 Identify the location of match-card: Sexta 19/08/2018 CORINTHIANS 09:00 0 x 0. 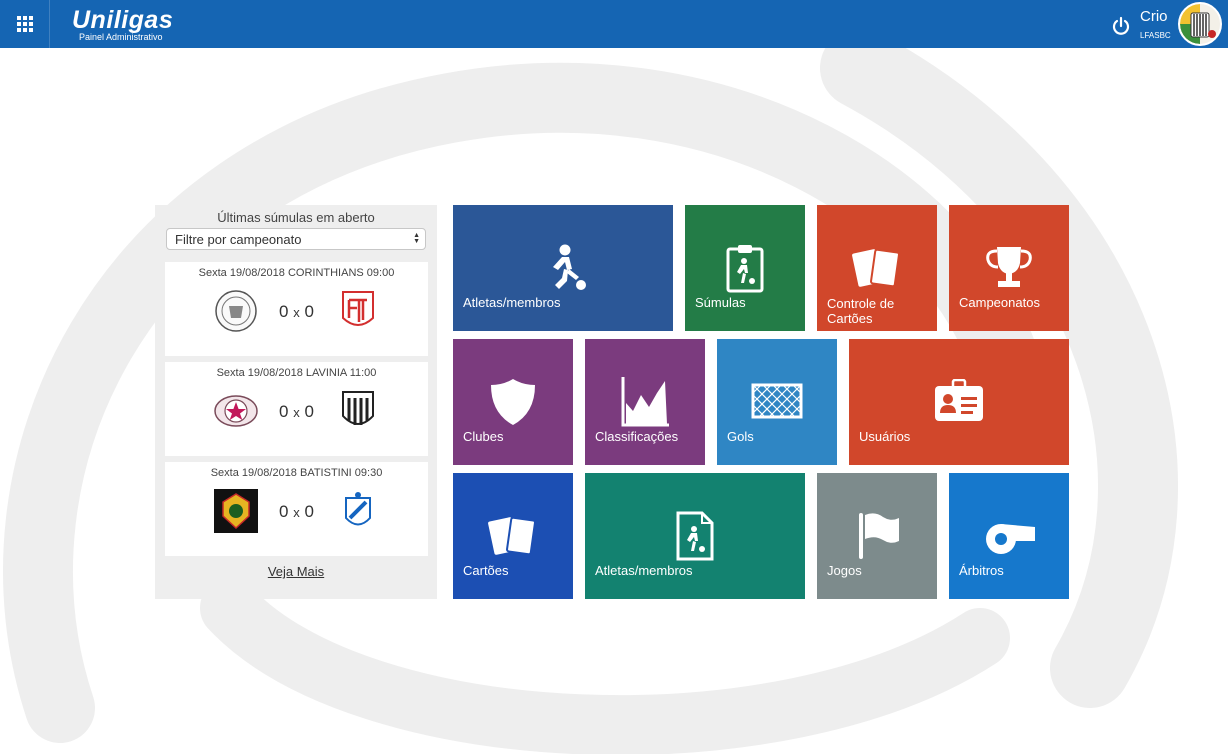
(296, 309).